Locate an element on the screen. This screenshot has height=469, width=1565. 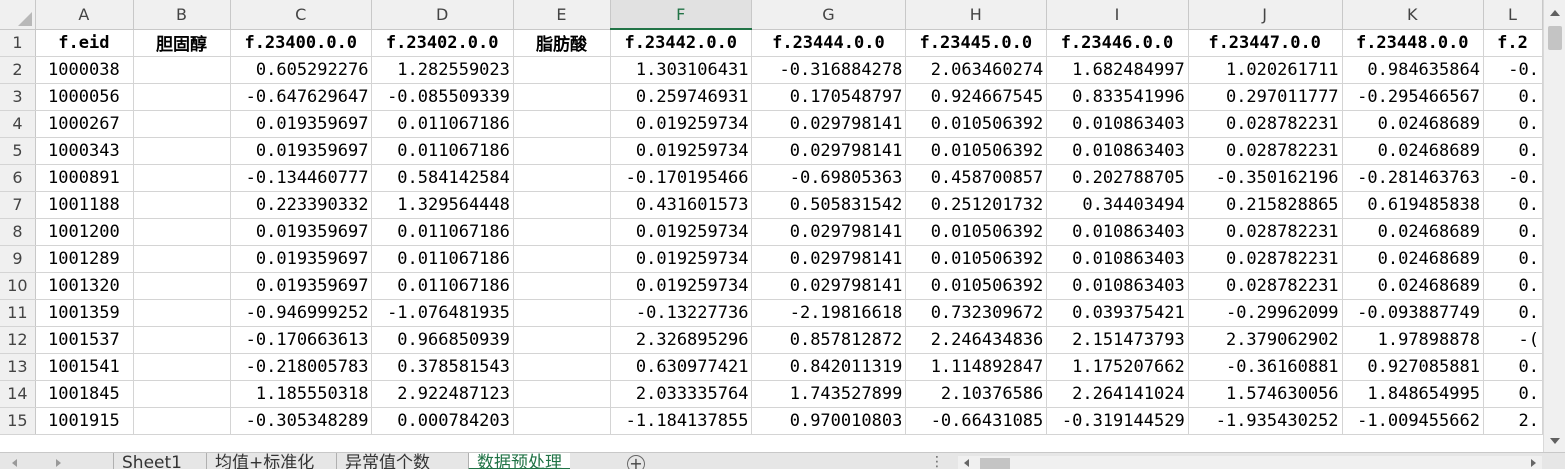
data-cell: 0.170548797 is located at coordinates (829, 97).